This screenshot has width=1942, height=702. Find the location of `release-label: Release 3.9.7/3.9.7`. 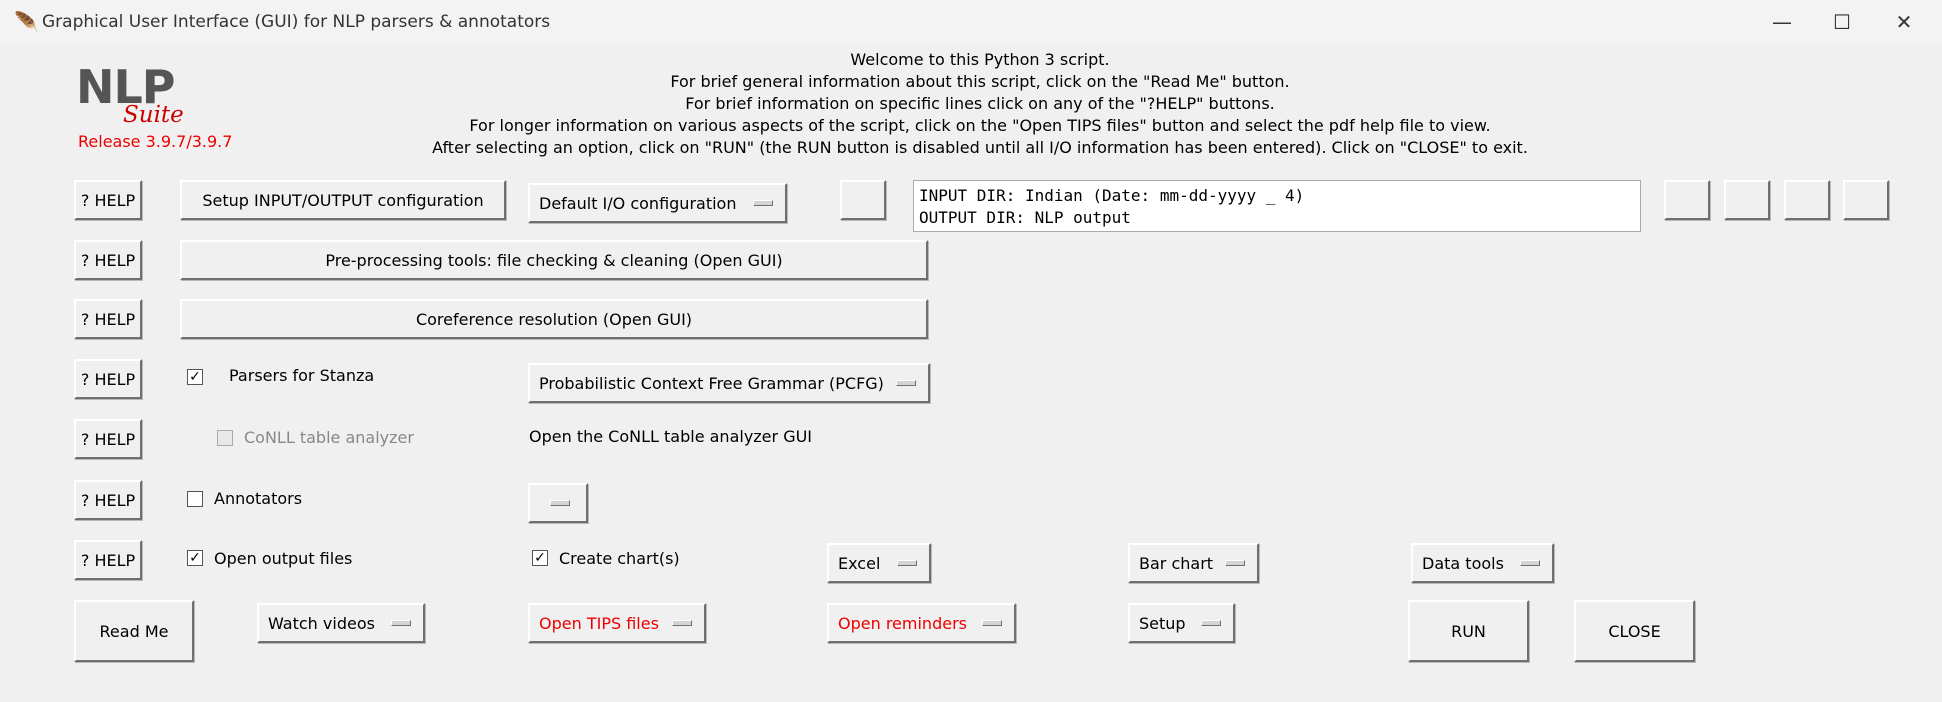

release-label: Release 3.9.7/3.9.7 is located at coordinates (155, 141).